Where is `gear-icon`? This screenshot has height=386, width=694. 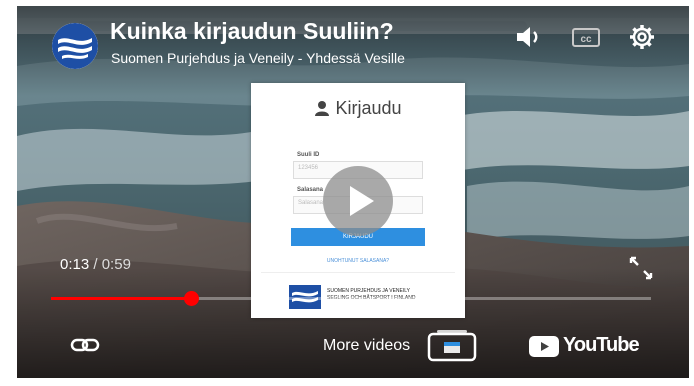
gear-icon is located at coordinates (642, 37).